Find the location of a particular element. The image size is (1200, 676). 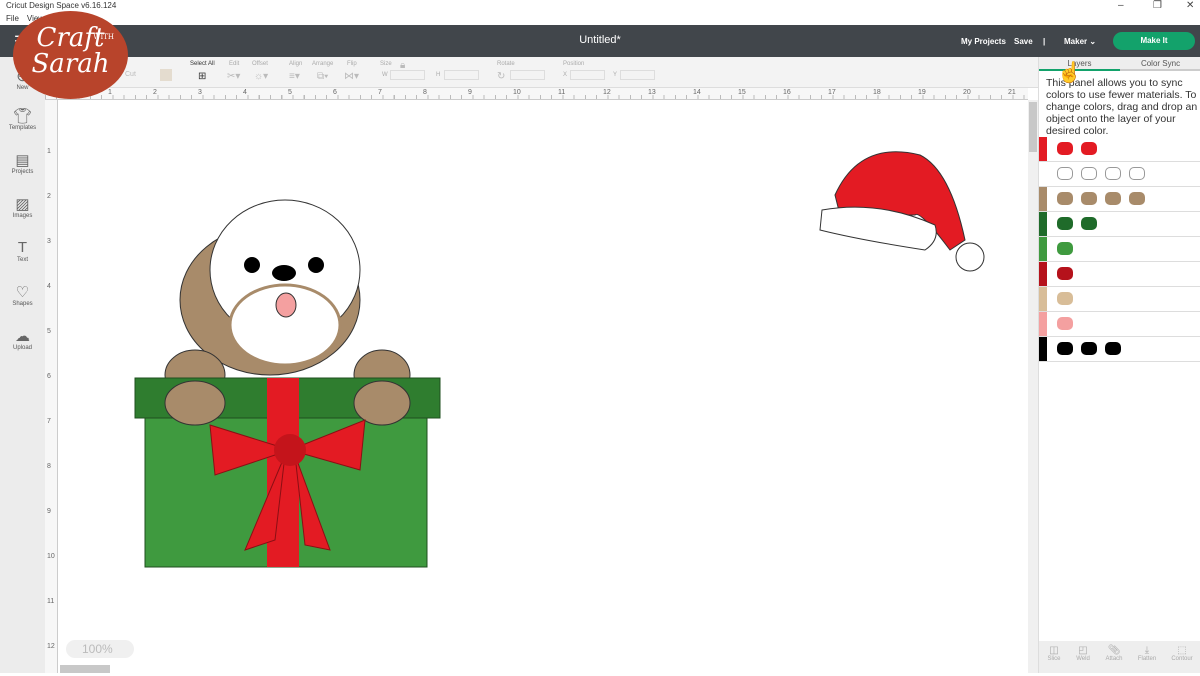

sidebar-item-projects: ▤ Projects is located at coordinates (22, 163).